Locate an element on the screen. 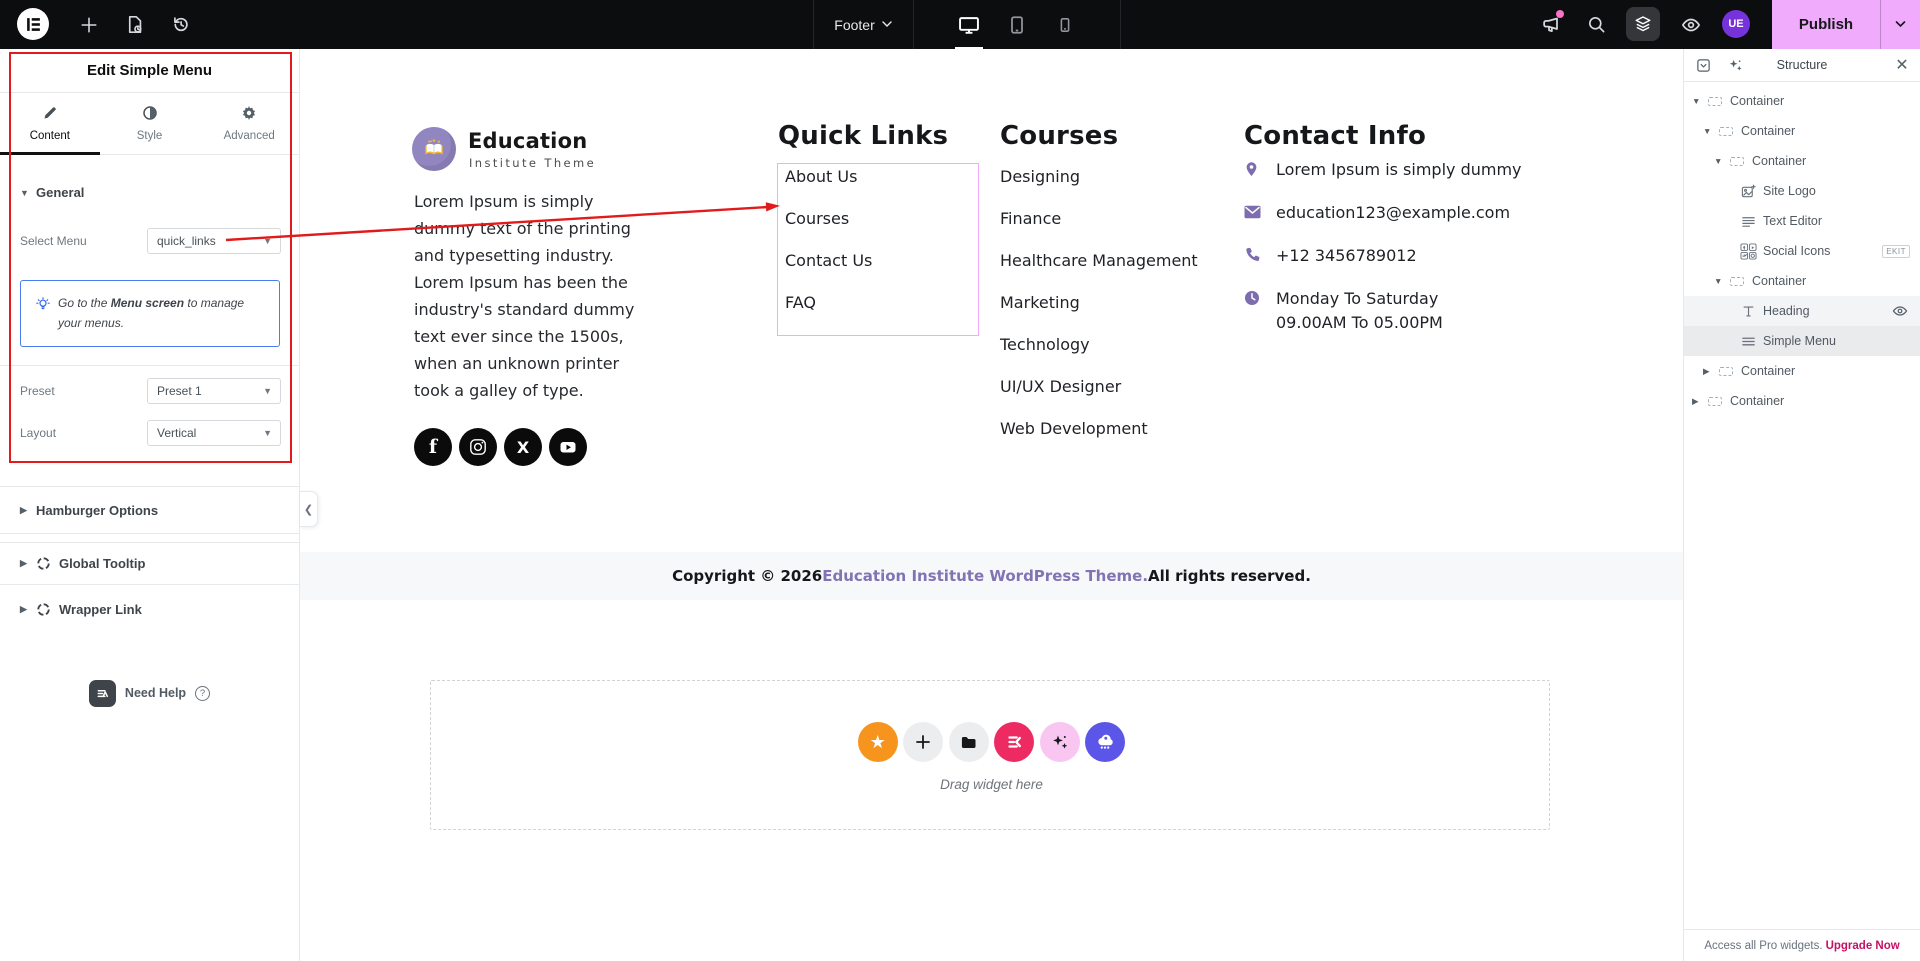 The width and height of the screenshot is (1920, 961). tab-label: Content is located at coordinates (49, 136).